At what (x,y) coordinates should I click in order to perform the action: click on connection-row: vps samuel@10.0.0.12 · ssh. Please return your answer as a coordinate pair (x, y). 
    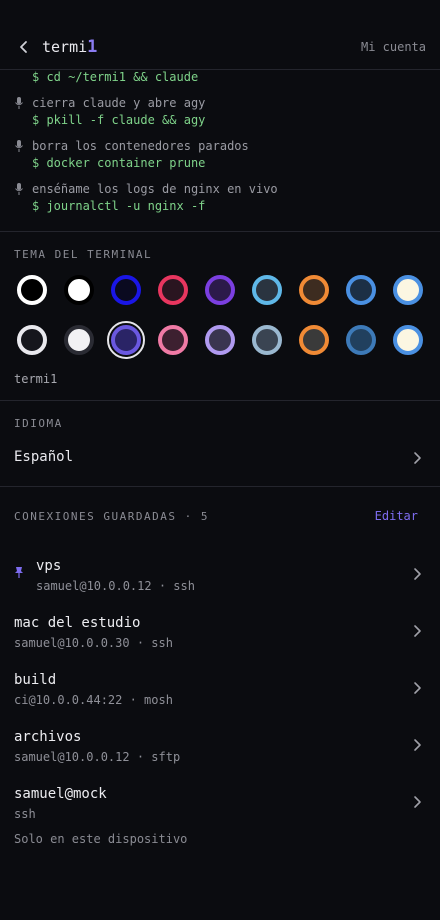
    Looking at the image, I should click on (220, 579).